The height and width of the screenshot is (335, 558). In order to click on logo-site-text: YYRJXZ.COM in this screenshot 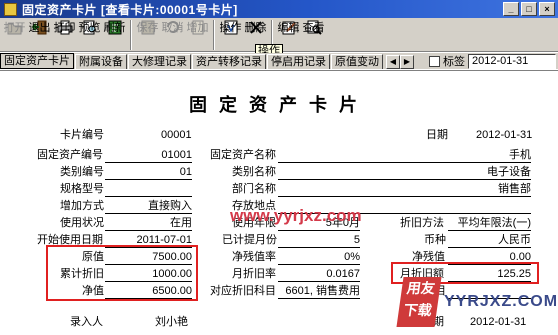, I will do `click(501, 301)`.